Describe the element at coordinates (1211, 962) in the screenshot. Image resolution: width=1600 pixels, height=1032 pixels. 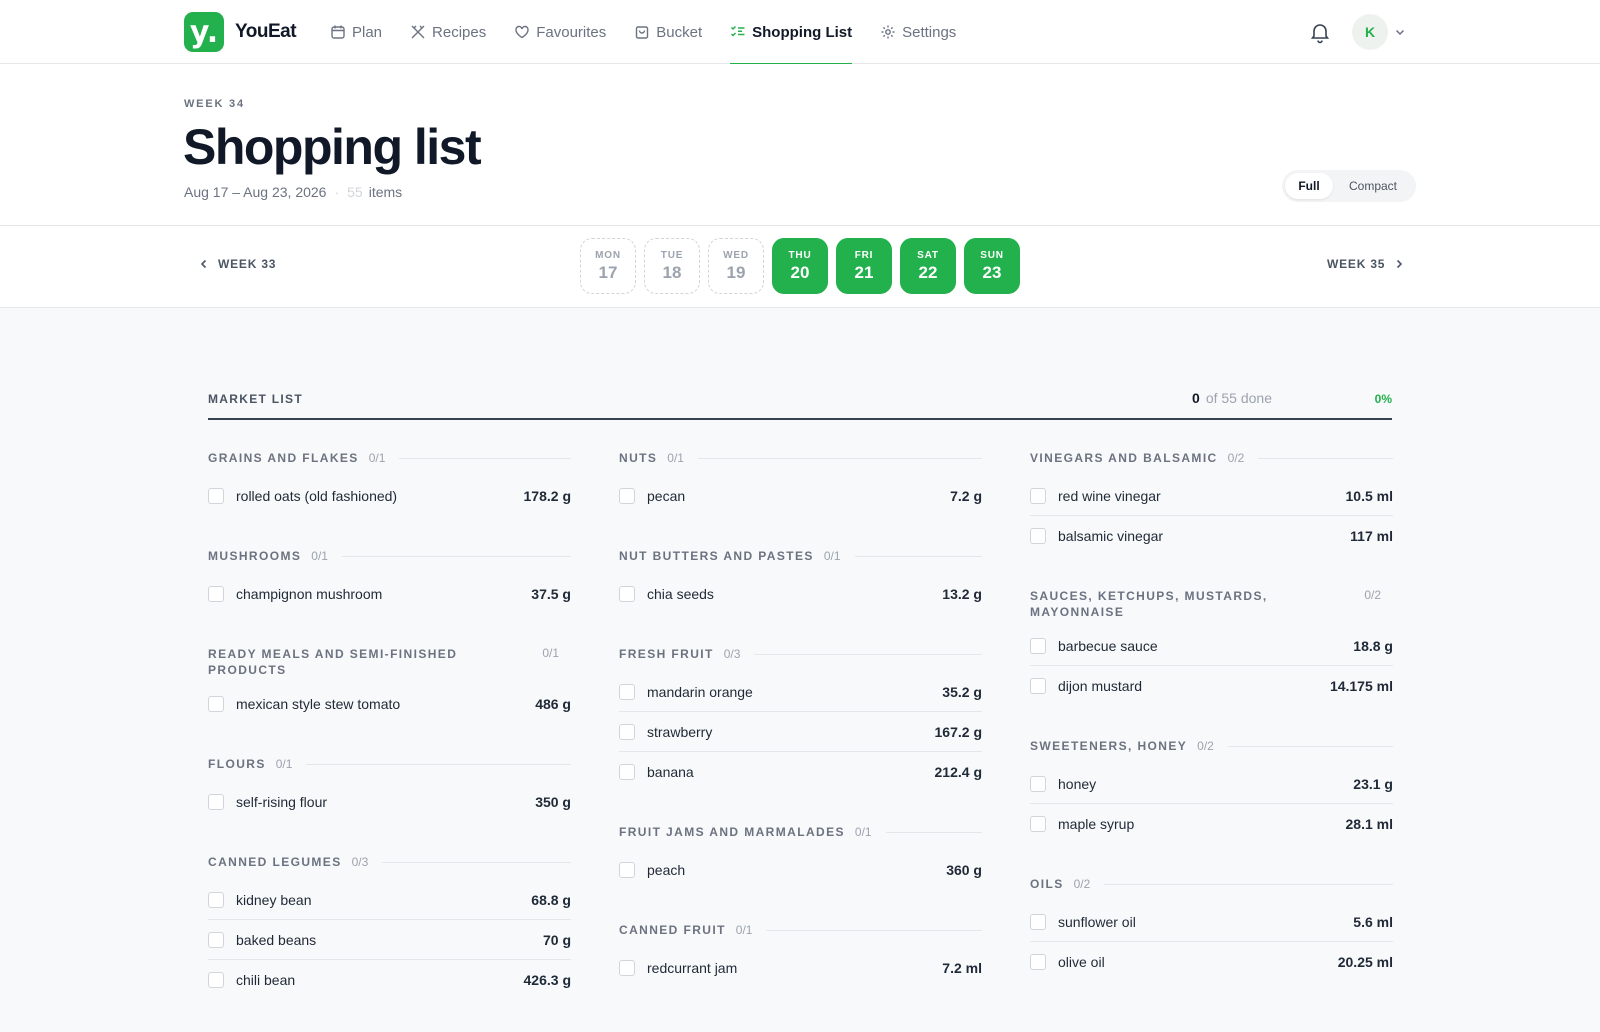
I see `list-item: olive oil 20.25 ml` at that location.